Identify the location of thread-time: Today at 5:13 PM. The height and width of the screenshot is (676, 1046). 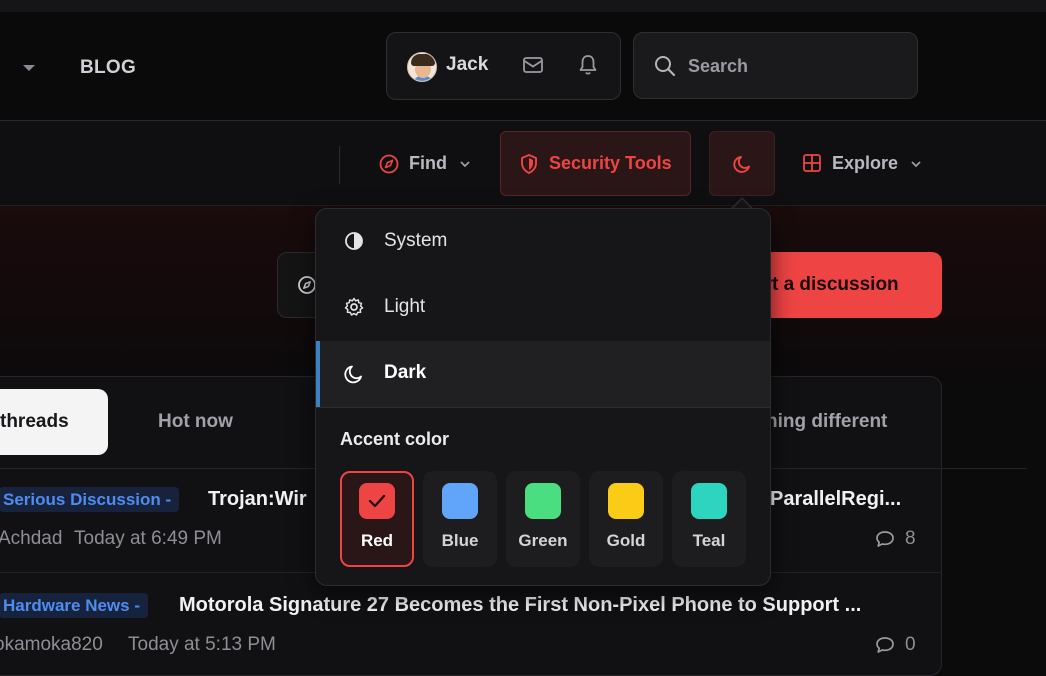
(202, 645).